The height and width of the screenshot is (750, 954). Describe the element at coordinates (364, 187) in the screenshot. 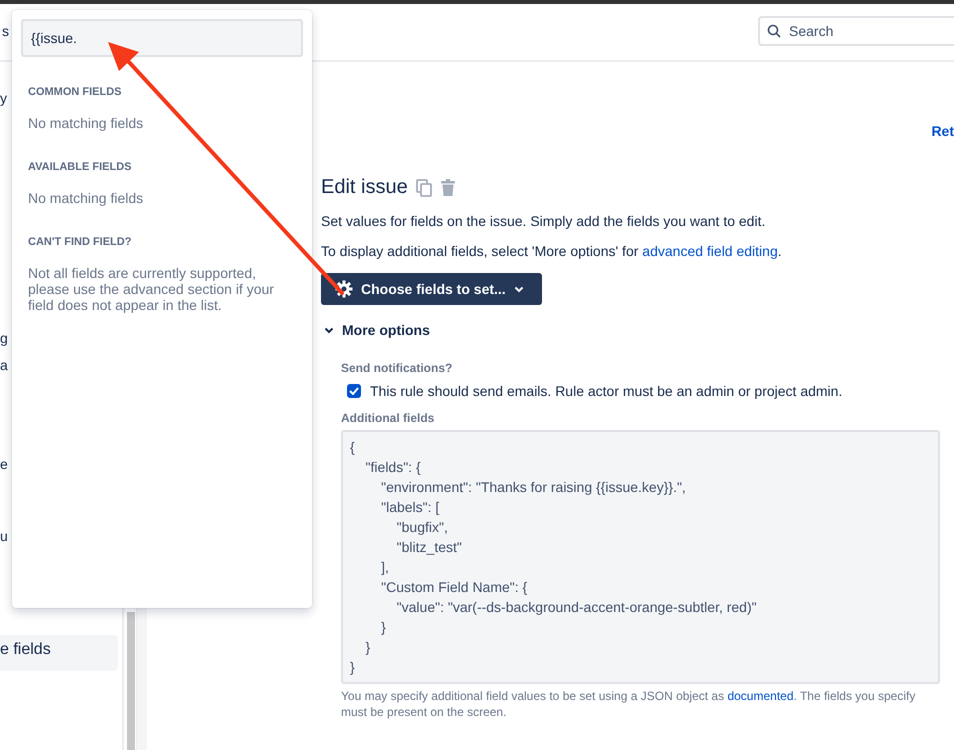

I see `section-title: Edit issue` at that location.